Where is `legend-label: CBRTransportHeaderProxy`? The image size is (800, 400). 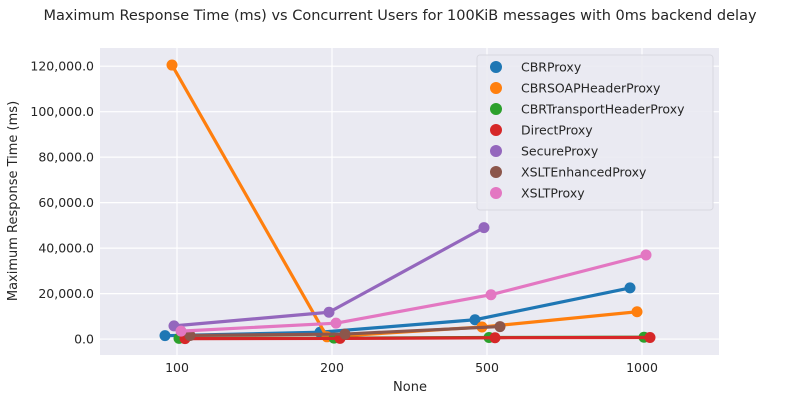 legend-label: CBRTransportHeaderProxy is located at coordinates (603, 109).